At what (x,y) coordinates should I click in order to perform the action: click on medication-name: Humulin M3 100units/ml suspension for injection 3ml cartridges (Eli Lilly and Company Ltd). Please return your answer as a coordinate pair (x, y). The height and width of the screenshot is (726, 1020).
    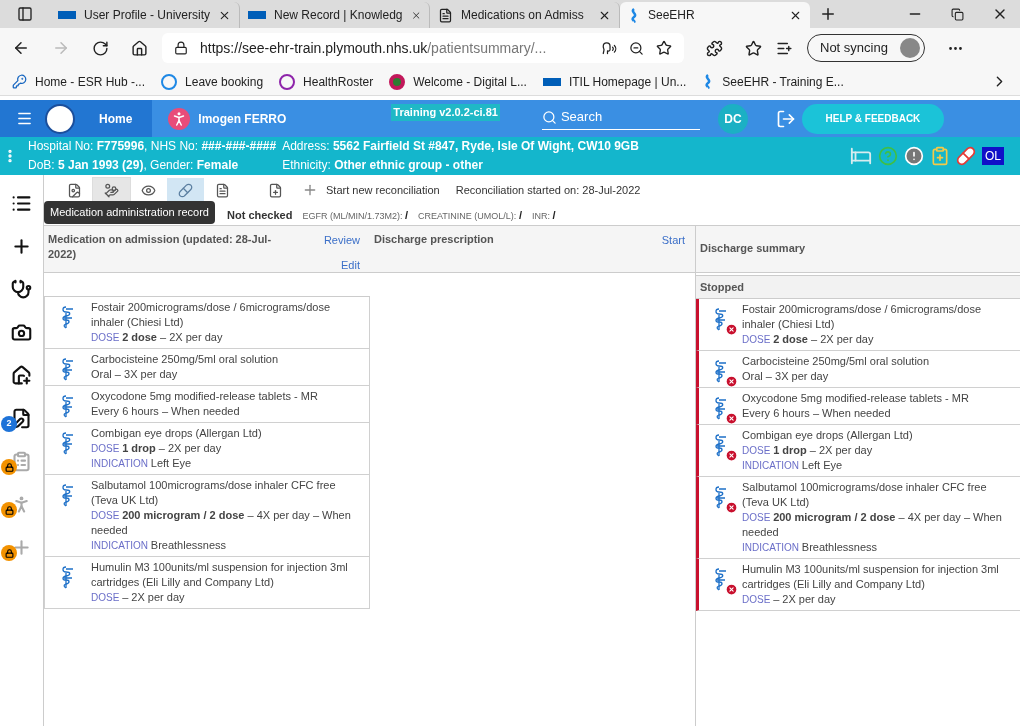
    Looking at the image, I should click on (220, 575).